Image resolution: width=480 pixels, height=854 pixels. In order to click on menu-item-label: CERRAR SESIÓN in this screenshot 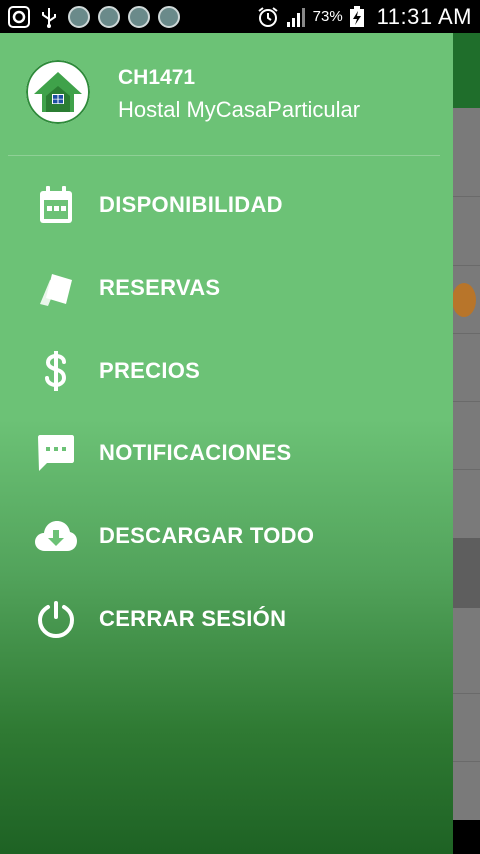, I will do `click(193, 618)`.